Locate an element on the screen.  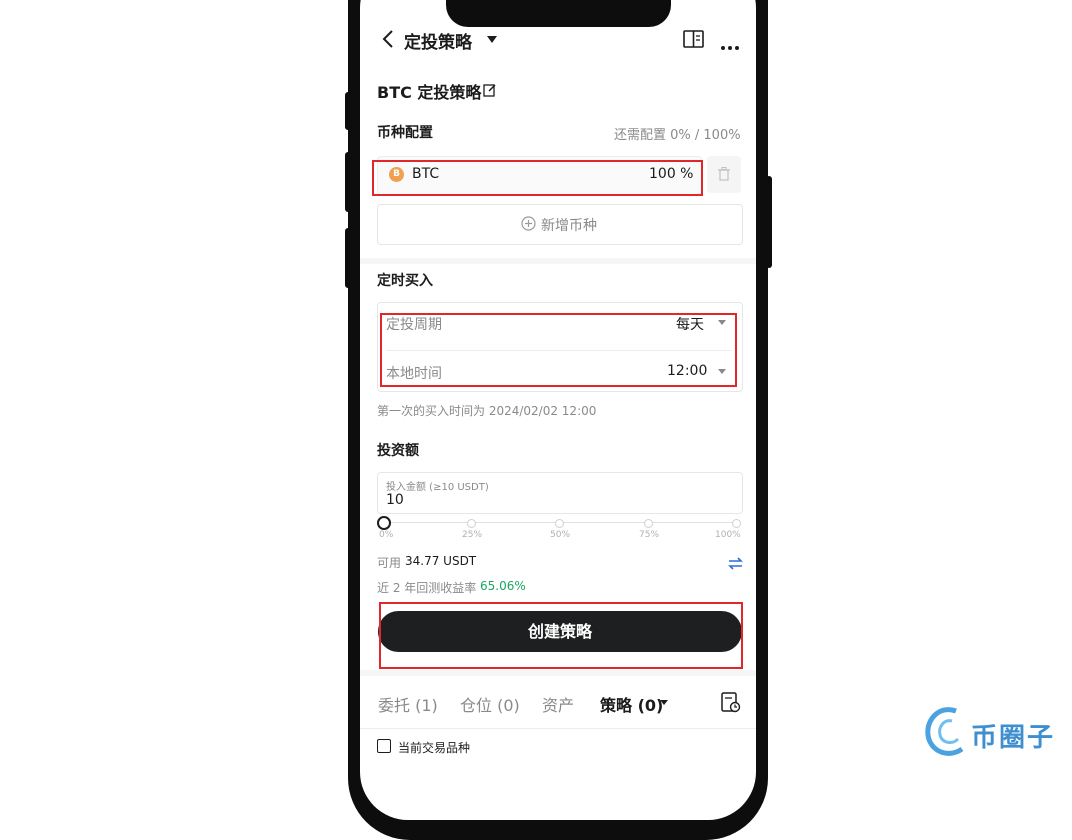
watermark-text: 币圈子 is located at coordinates (1013, 738).